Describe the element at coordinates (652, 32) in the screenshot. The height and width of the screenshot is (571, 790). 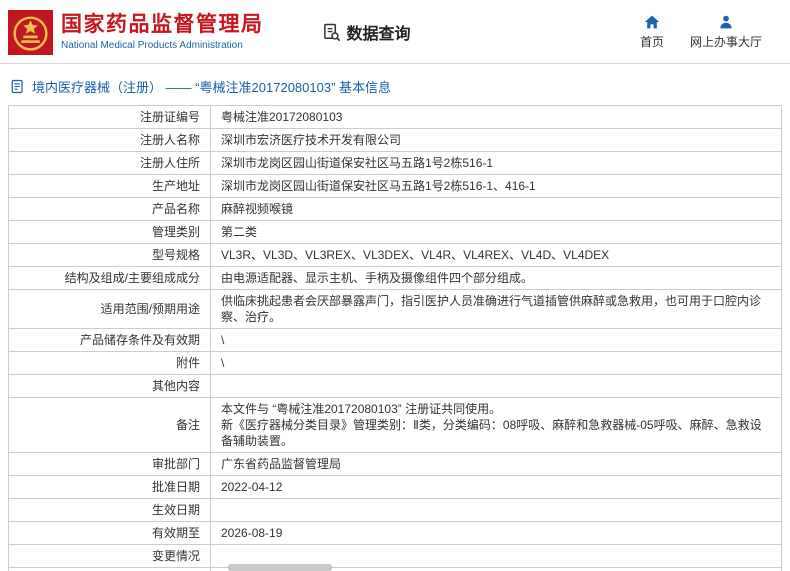
I see `nav-item-home: 首页` at that location.